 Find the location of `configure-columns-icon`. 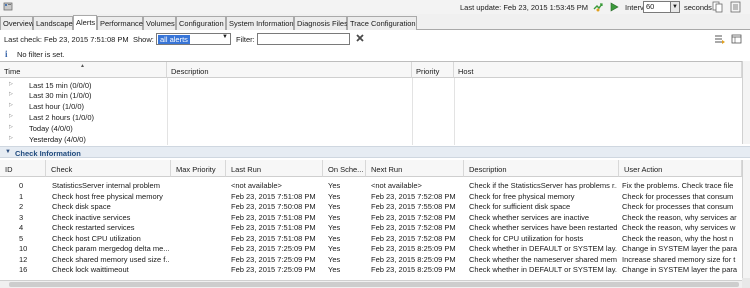

configure-columns-icon is located at coordinates (720, 39).